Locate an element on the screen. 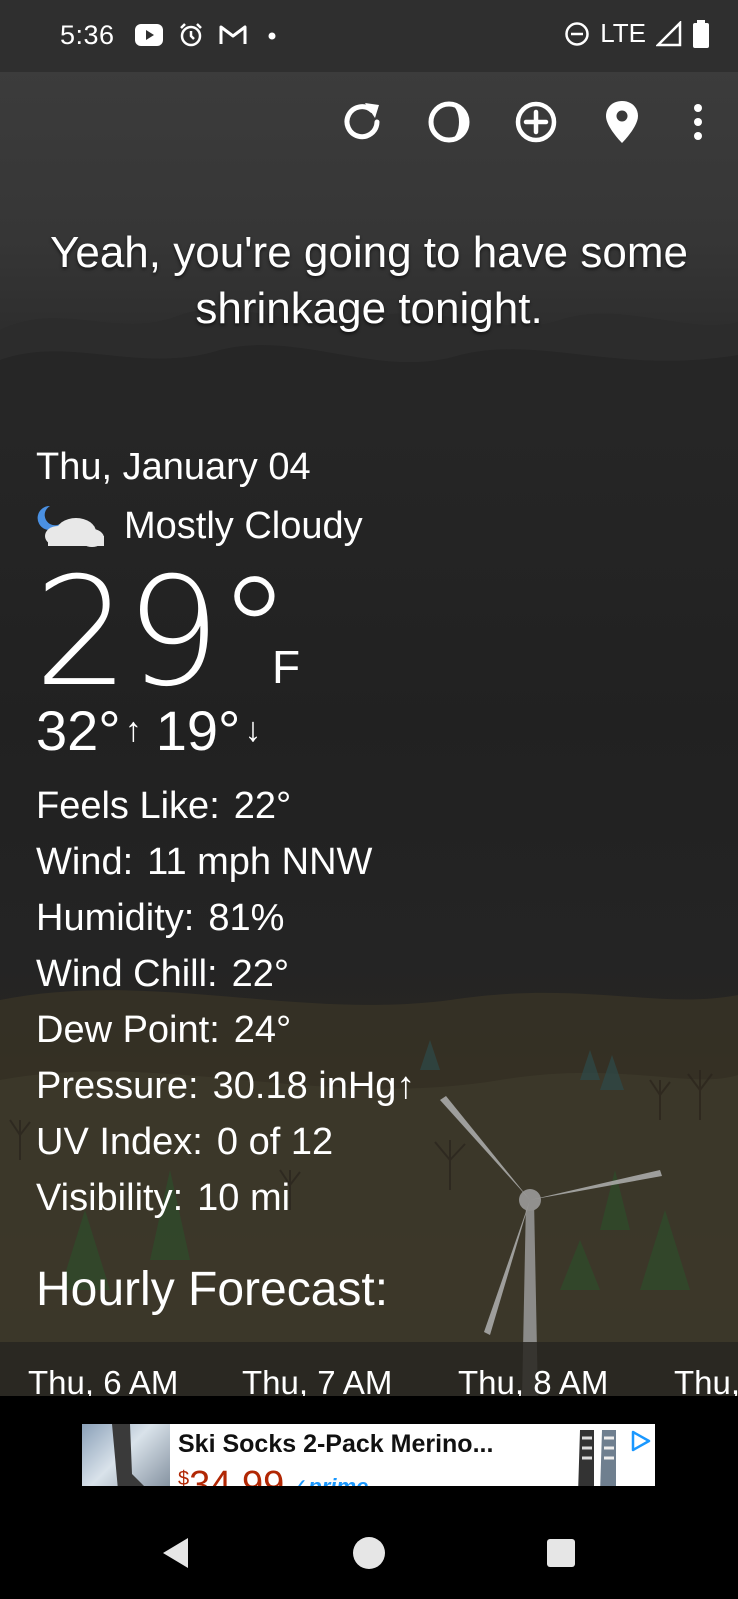 The height and width of the screenshot is (1599, 738). hourly-item-label: Thu, 7 AM is located at coordinates (317, 1380).